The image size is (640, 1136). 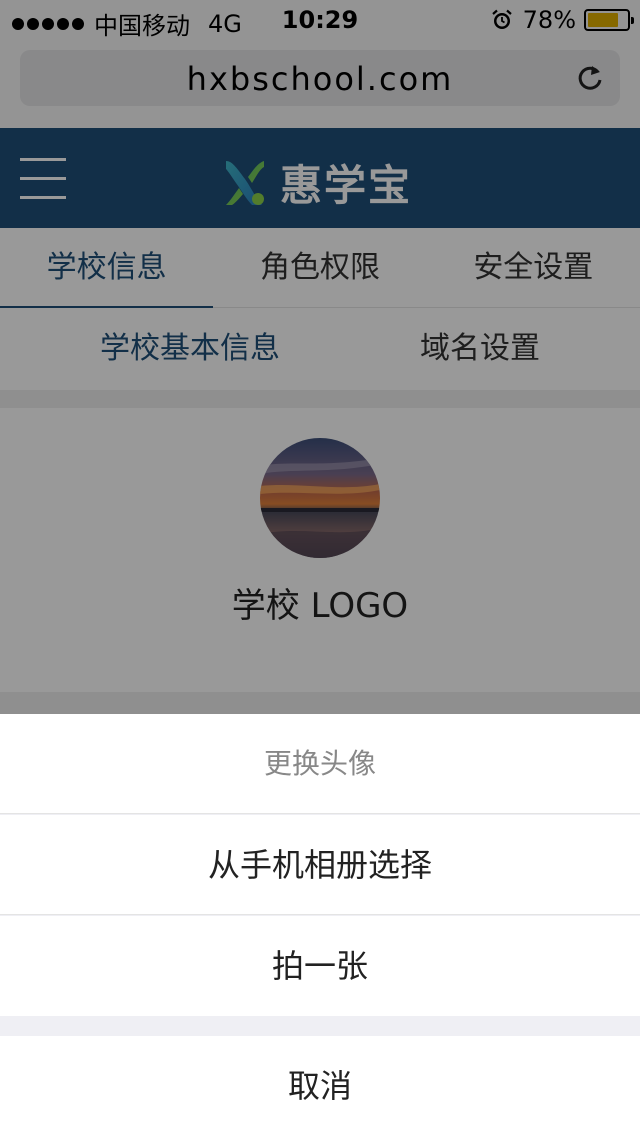 What do you see at coordinates (320, 865) in the screenshot?
I see `choose-from-album-button: 从手机相册选择` at bounding box center [320, 865].